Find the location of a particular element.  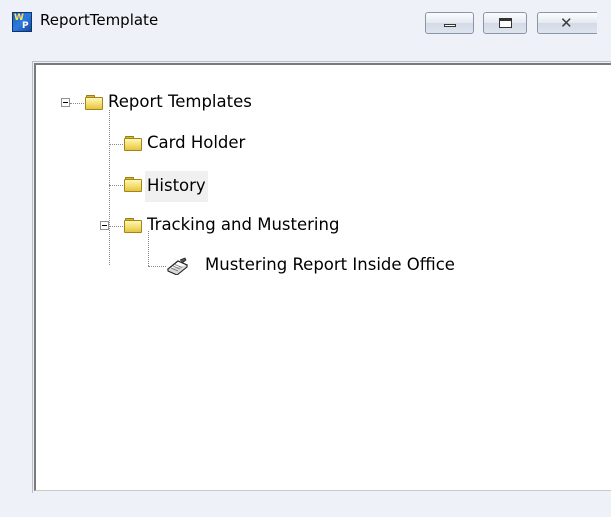

tree-node-history: History is located at coordinates (176, 186).